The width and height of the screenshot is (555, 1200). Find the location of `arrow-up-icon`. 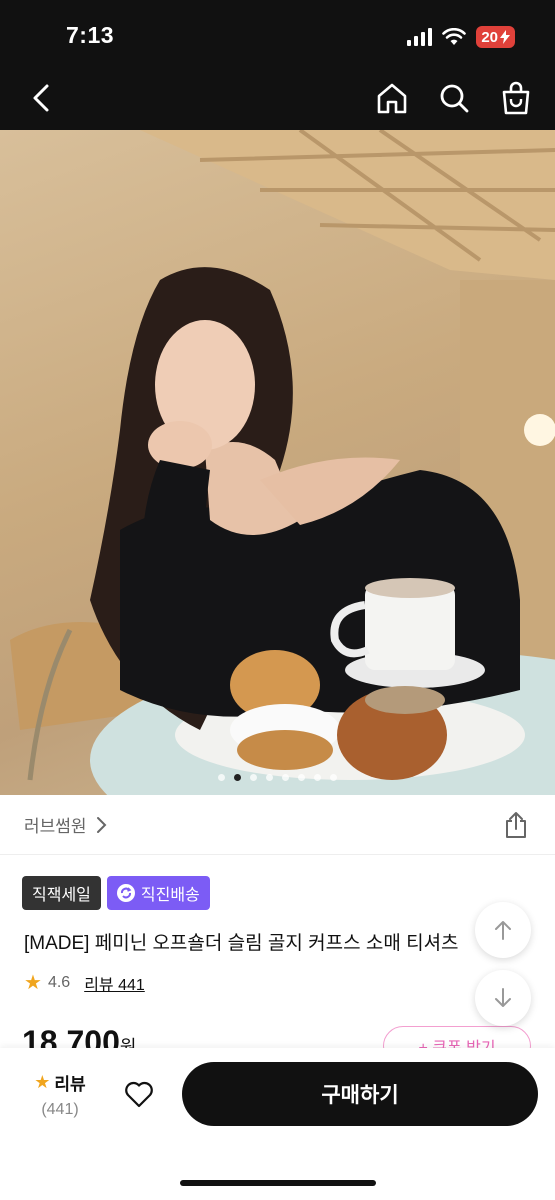

arrow-up-icon is located at coordinates (503, 930).